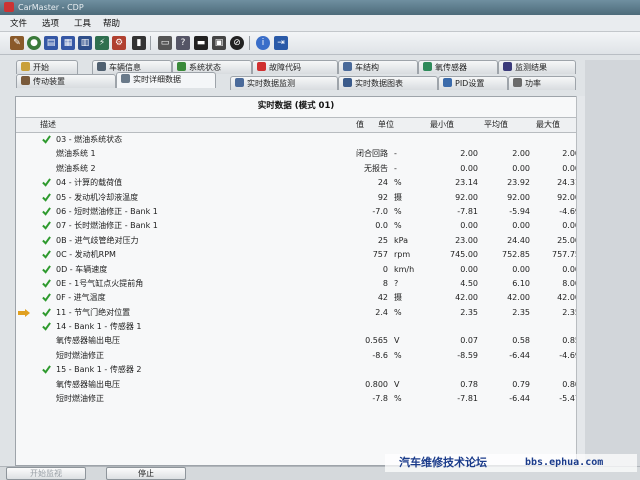  I want to click on tab-car-structure: 车结构, so click(378, 67).